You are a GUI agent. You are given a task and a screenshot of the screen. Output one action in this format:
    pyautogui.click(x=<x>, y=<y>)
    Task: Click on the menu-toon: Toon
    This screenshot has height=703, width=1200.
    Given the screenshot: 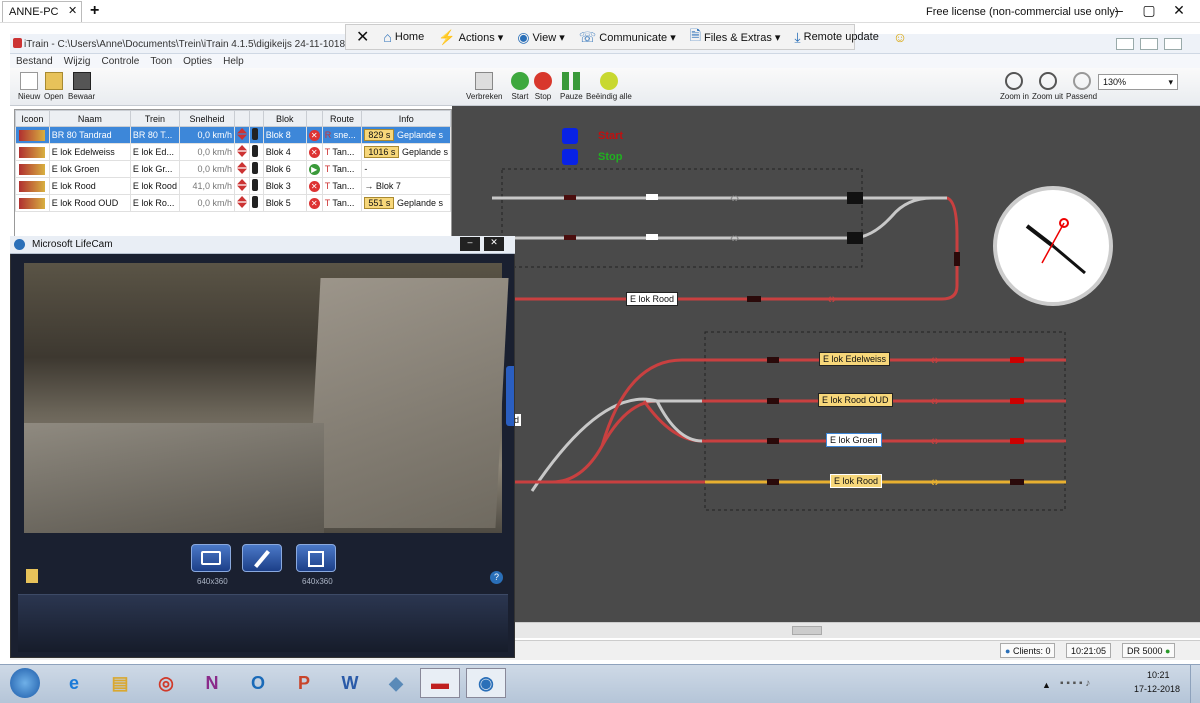 What is the action you would take?
    pyautogui.click(x=161, y=61)
    